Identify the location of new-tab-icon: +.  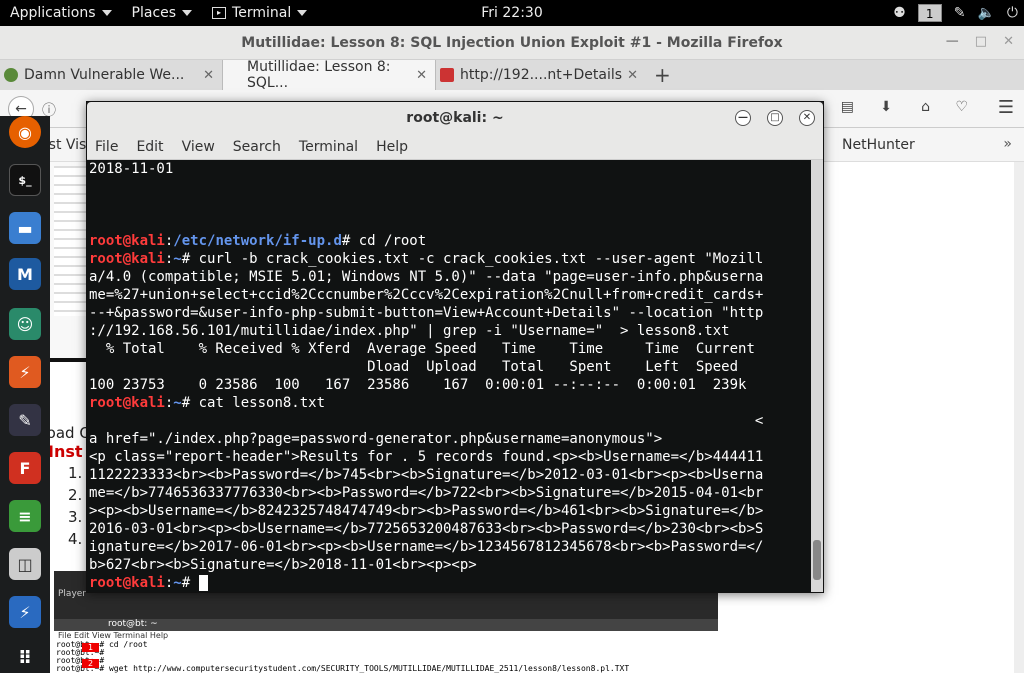
(662, 75).